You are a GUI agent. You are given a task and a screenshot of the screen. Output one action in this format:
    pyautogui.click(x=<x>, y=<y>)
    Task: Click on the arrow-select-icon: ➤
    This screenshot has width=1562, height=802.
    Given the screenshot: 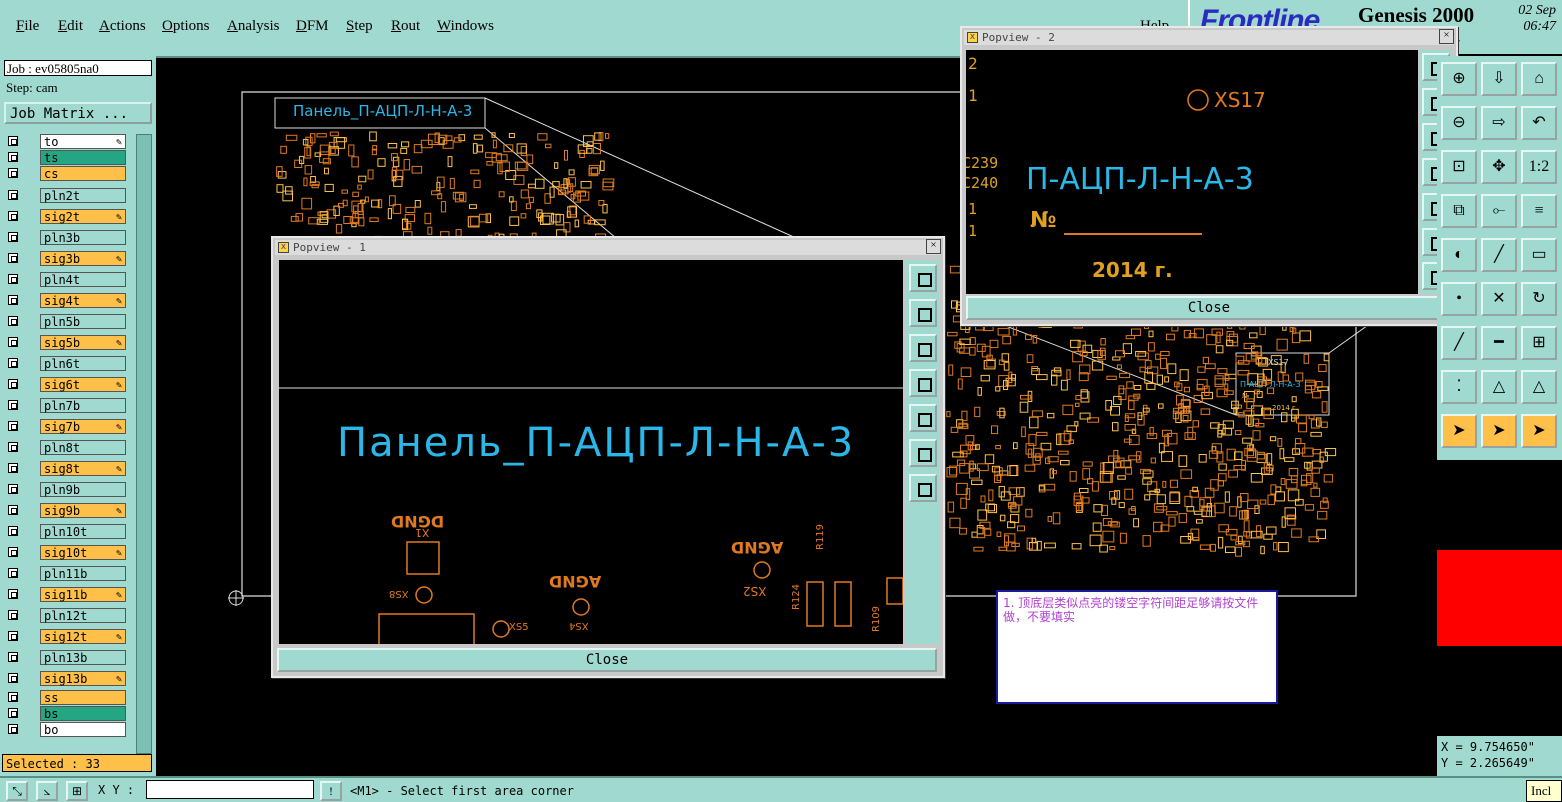 What is the action you would take?
    pyautogui.click(x=1459, y=431)
    